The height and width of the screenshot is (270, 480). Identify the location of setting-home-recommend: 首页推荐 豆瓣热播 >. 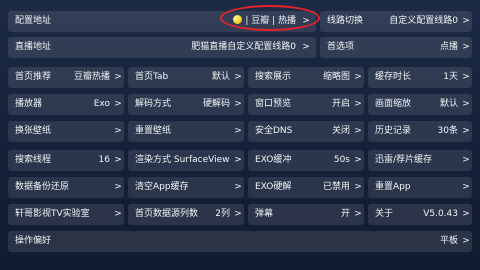
(66, 77).